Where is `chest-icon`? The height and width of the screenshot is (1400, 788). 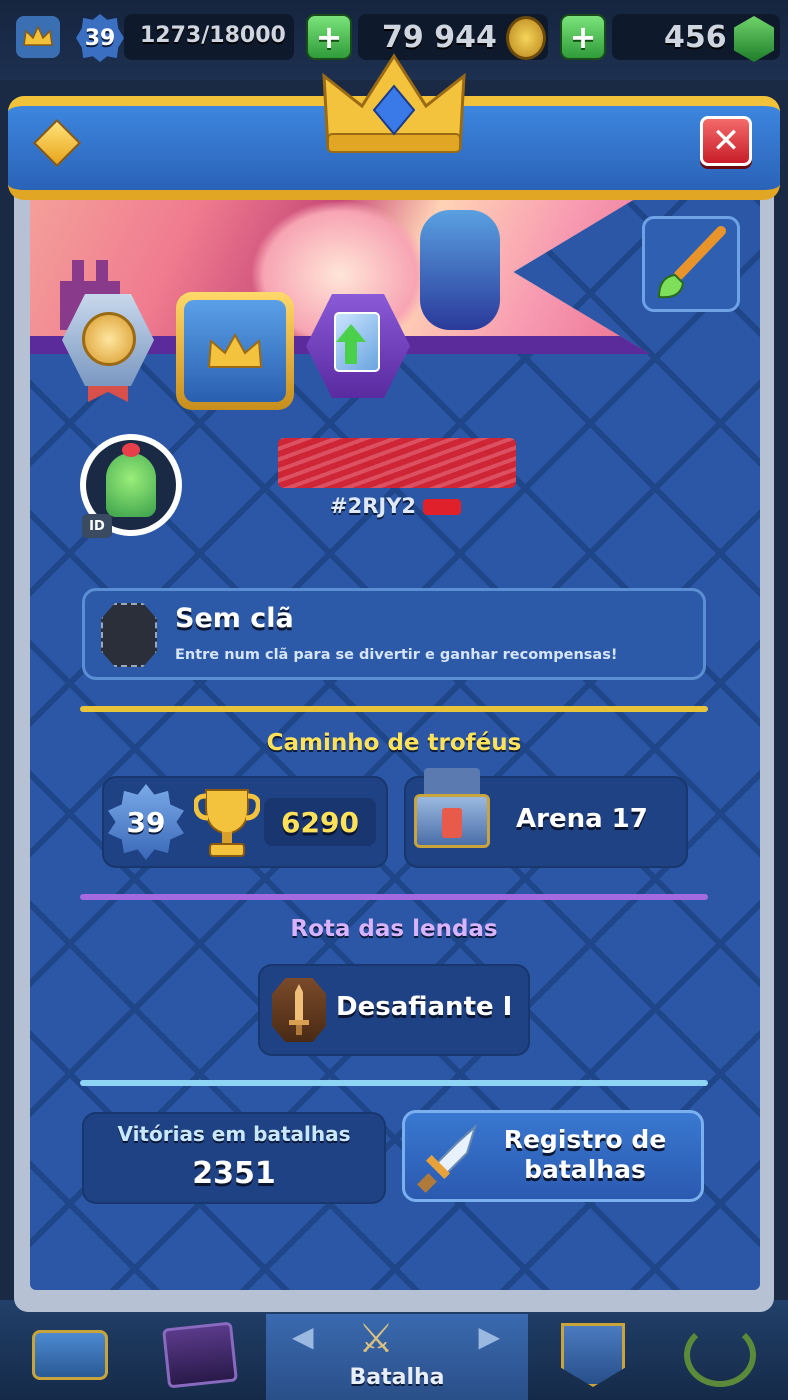
chest-icon is located at coordinates (70, 1355).